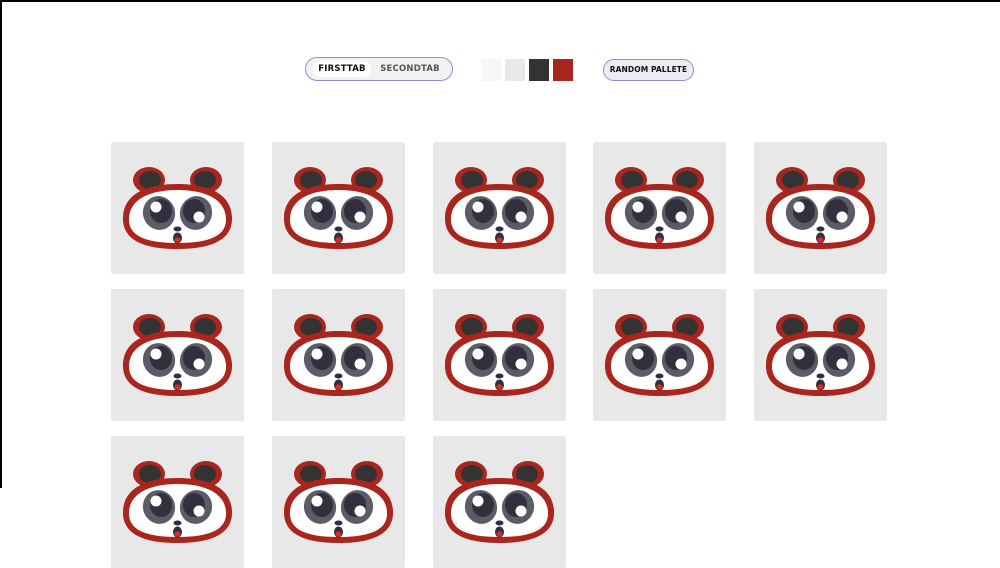  Describe the element at coordinates (410, 69) in the screenshot. I see `tab-secondtab: SECONDTAB` at that location.